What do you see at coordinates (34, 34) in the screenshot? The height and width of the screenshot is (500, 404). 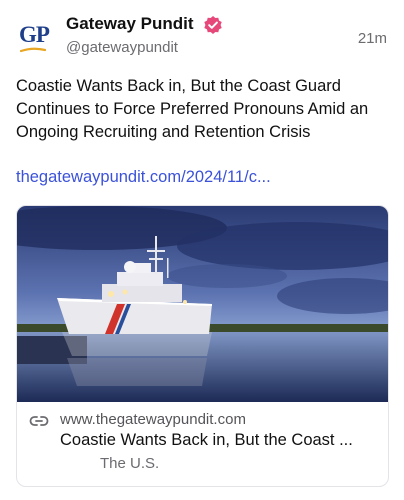 I see `avatar-logo-text: GP` at bounding box center [34, 34].